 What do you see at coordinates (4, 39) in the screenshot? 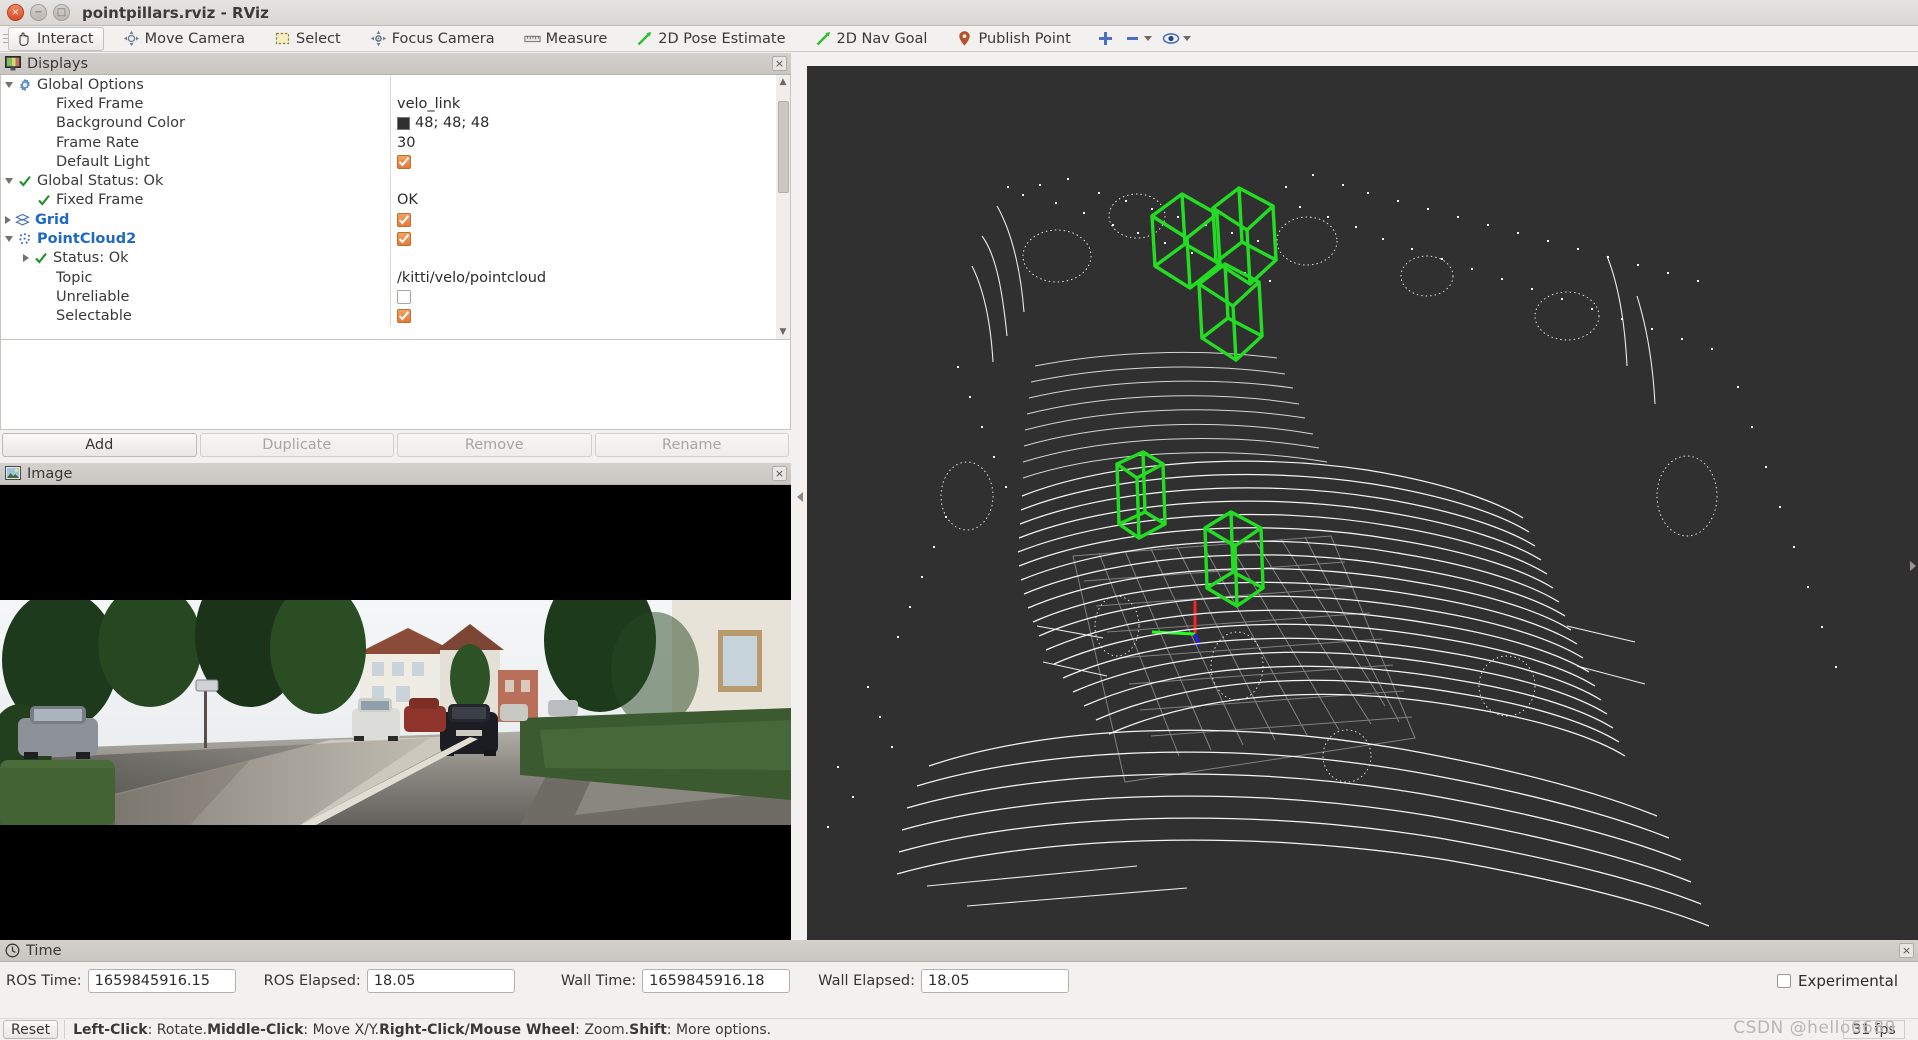
I see `toolbar-drag-handle` at bounding box center [4, 39].